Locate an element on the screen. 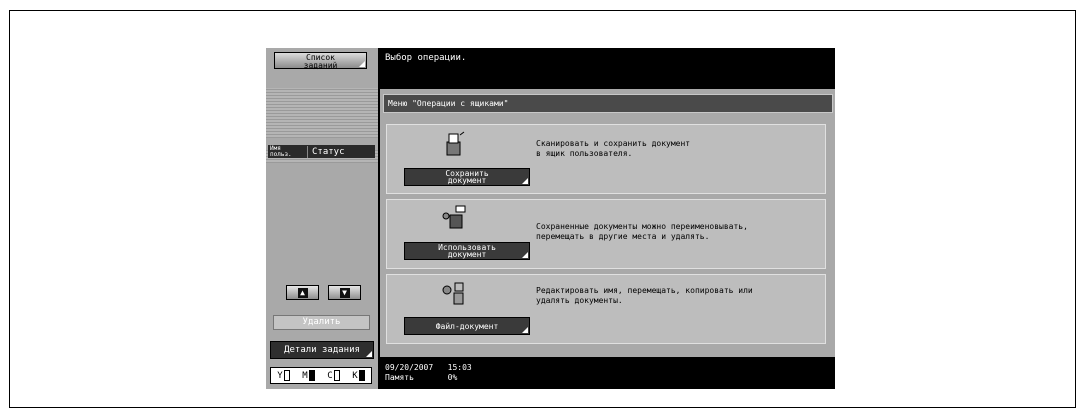 The width and height of the screenshot is (1085, 418). job-table-header: Имя польз. Статус is located at coordinates (321, 151).